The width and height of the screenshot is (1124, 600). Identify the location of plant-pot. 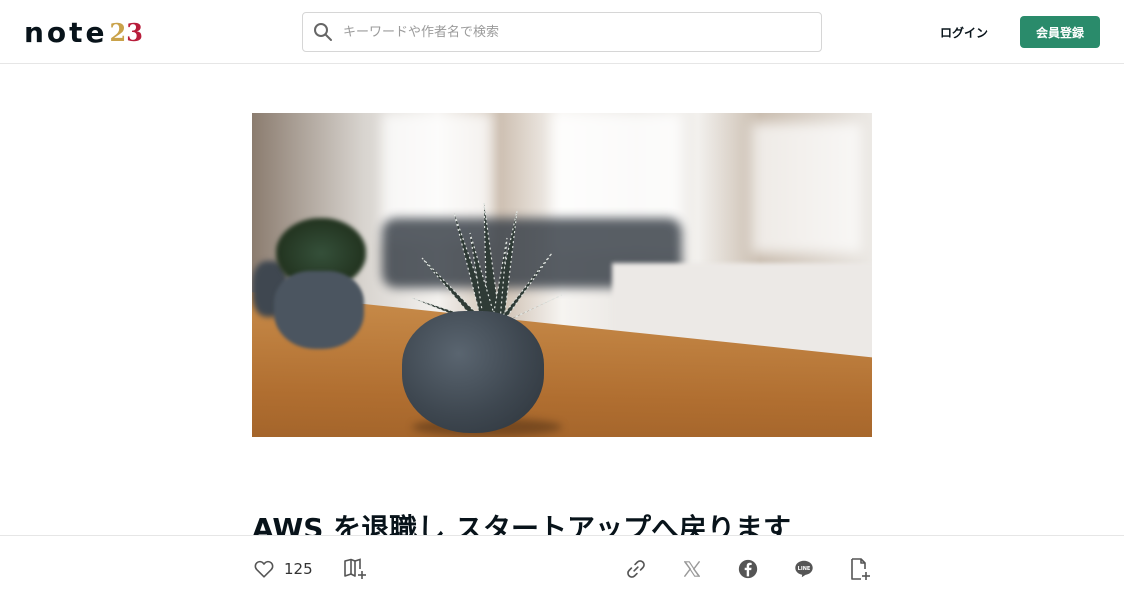
(473, 372).